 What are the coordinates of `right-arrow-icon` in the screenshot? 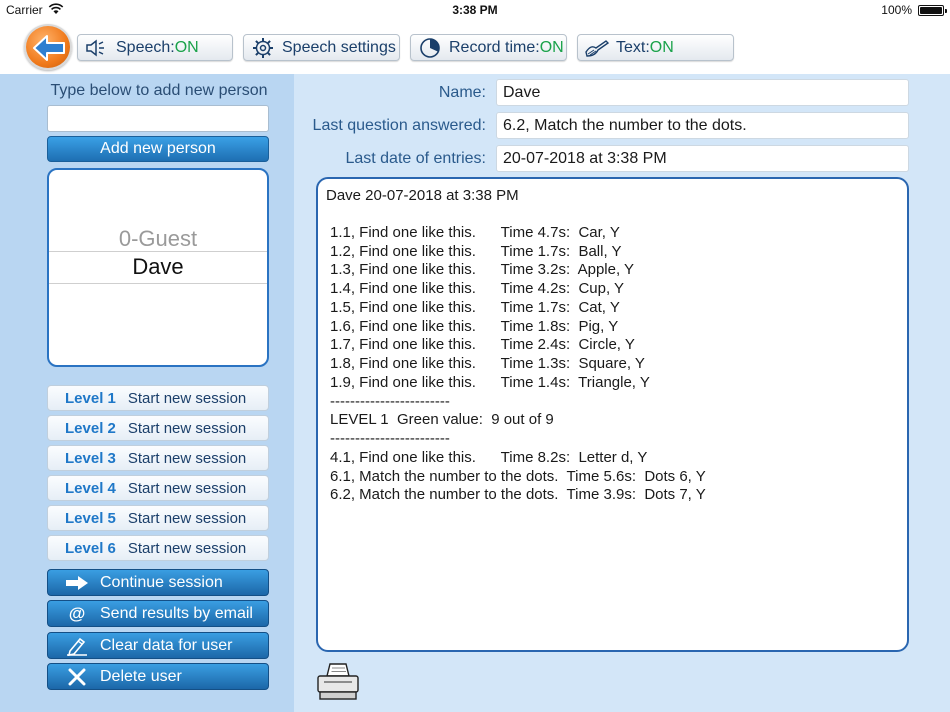 It's located at (77, 583).